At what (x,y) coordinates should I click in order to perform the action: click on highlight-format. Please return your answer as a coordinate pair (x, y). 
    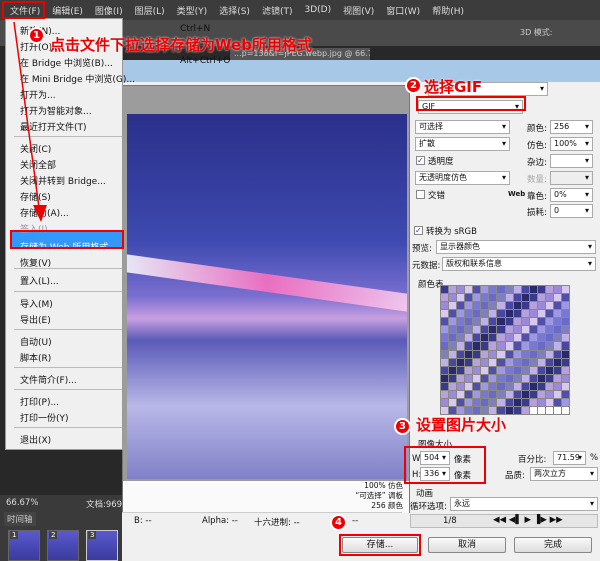
    Looking at the image, I should click on (471, 103).